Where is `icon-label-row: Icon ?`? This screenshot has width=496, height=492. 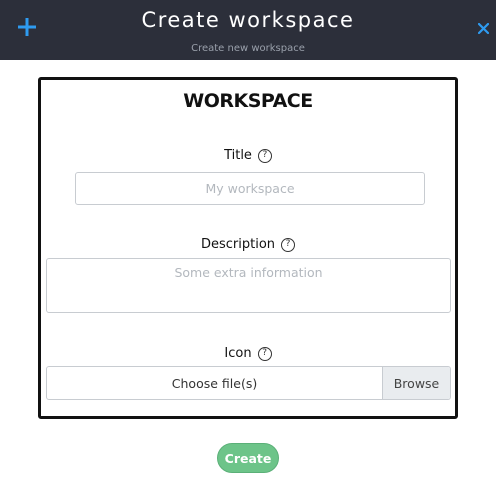 icon-label-row: Icon ? is located at coordinates (248, 353).